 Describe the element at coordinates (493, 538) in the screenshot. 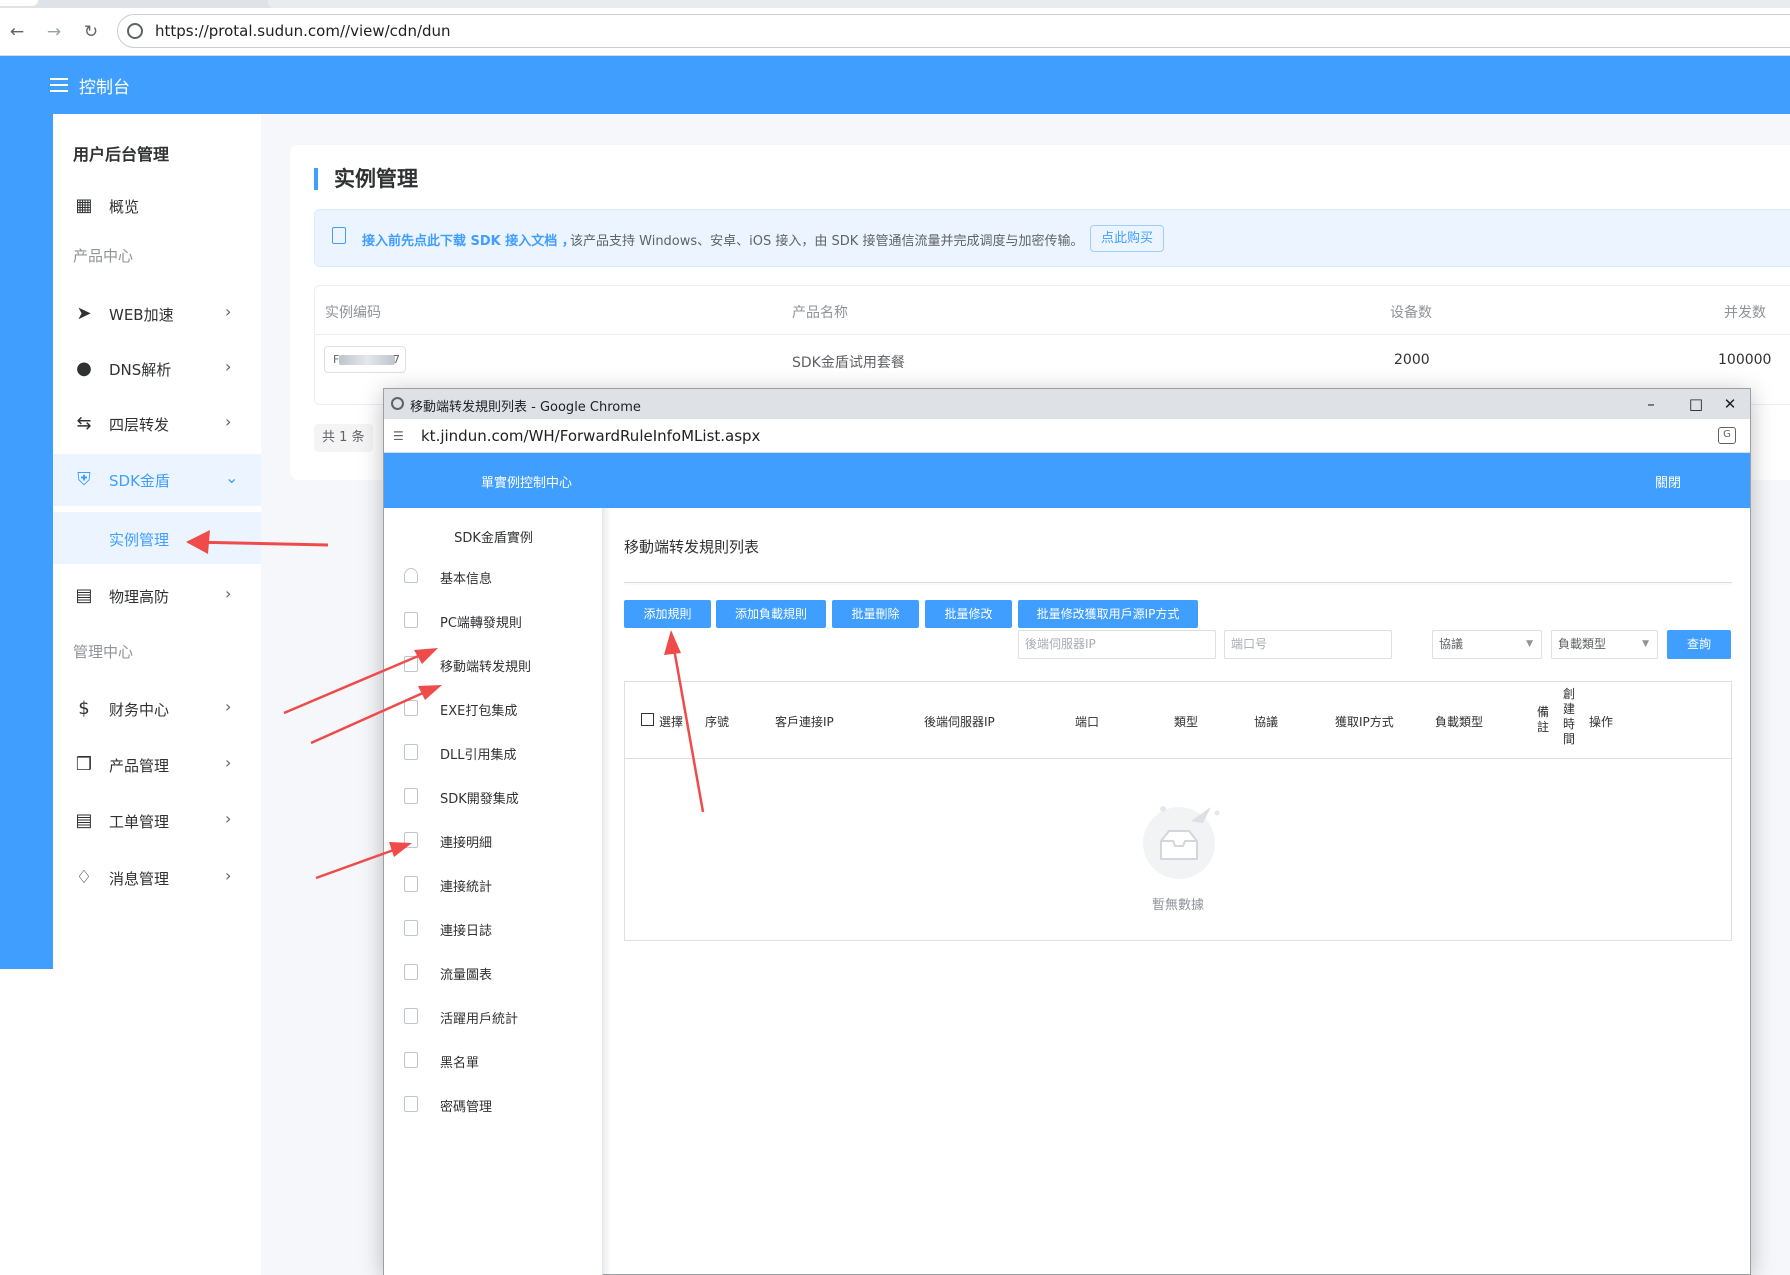

I see `popup-sidebar-title: SDK金盾實例` at that location.